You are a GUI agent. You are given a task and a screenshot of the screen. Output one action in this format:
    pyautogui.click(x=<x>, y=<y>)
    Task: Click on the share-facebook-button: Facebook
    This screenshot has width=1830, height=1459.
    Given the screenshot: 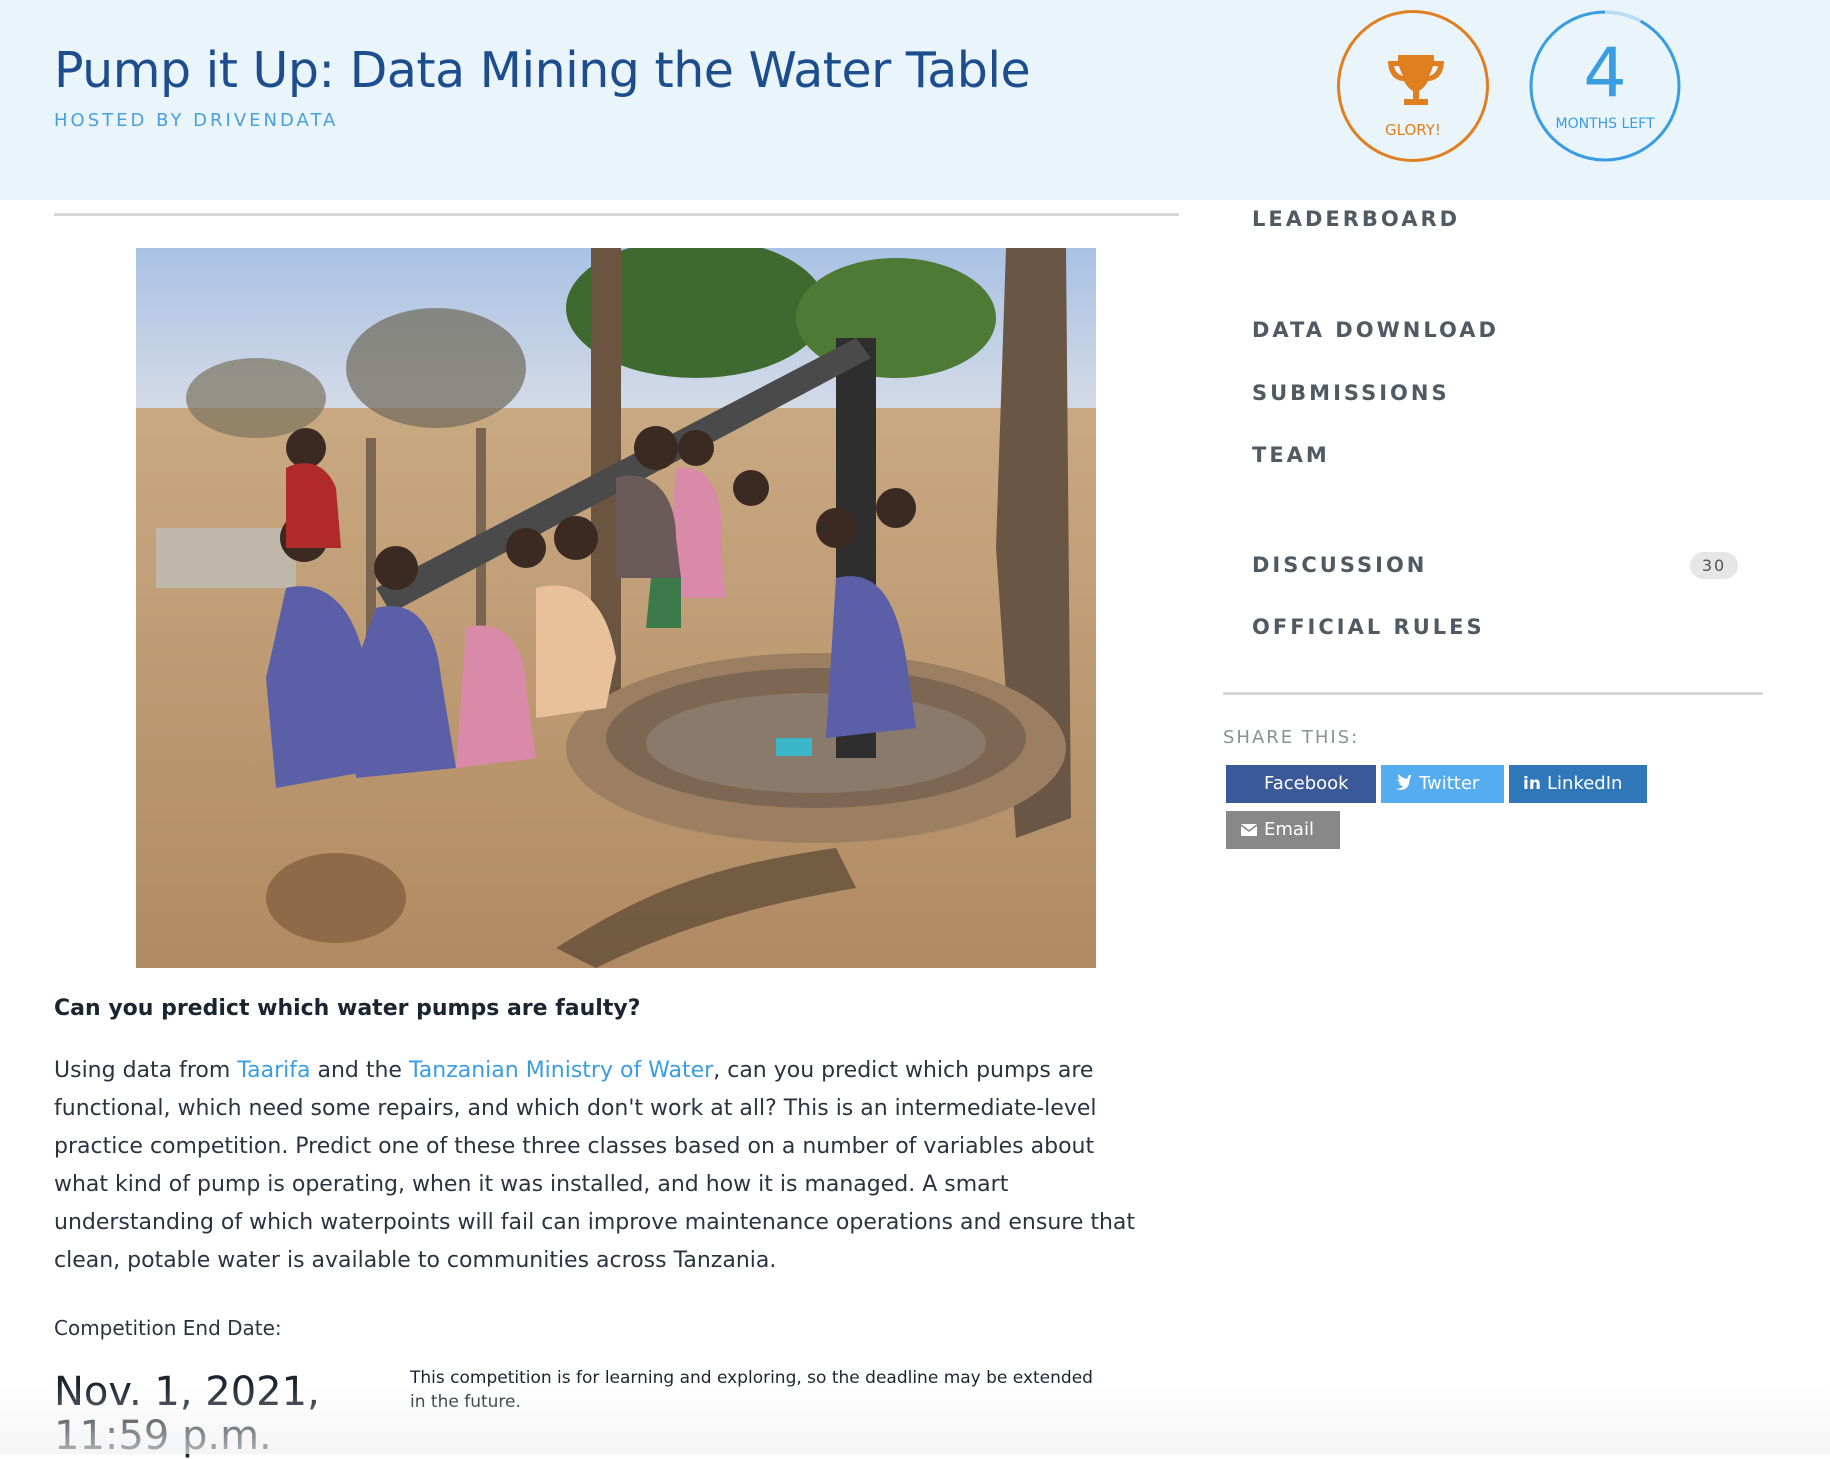 What is the action you would take?
    pyautogui.click(x=1301, y=784)
    